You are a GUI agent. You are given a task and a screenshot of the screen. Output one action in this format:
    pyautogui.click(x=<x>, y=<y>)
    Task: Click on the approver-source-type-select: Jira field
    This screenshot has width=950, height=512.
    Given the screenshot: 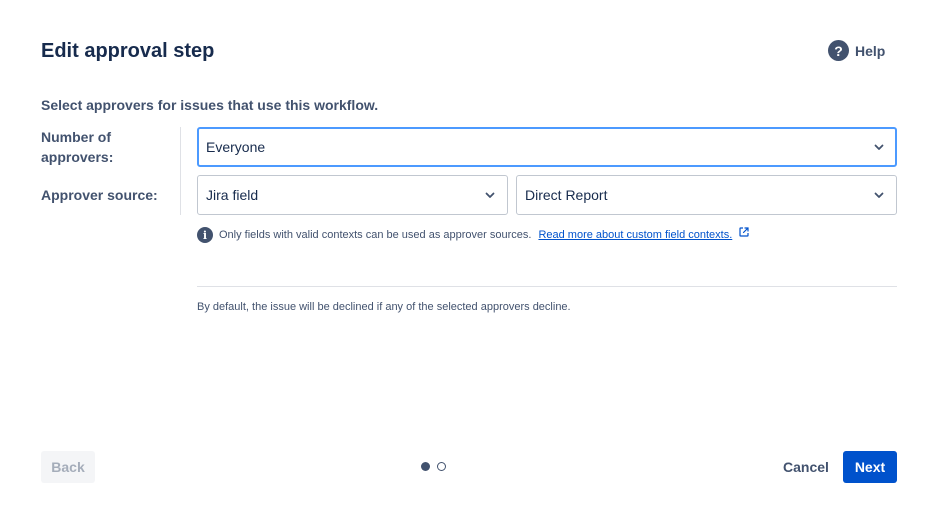 What is the action you would take?
    pyautogui.click(x=352, y=195)
    